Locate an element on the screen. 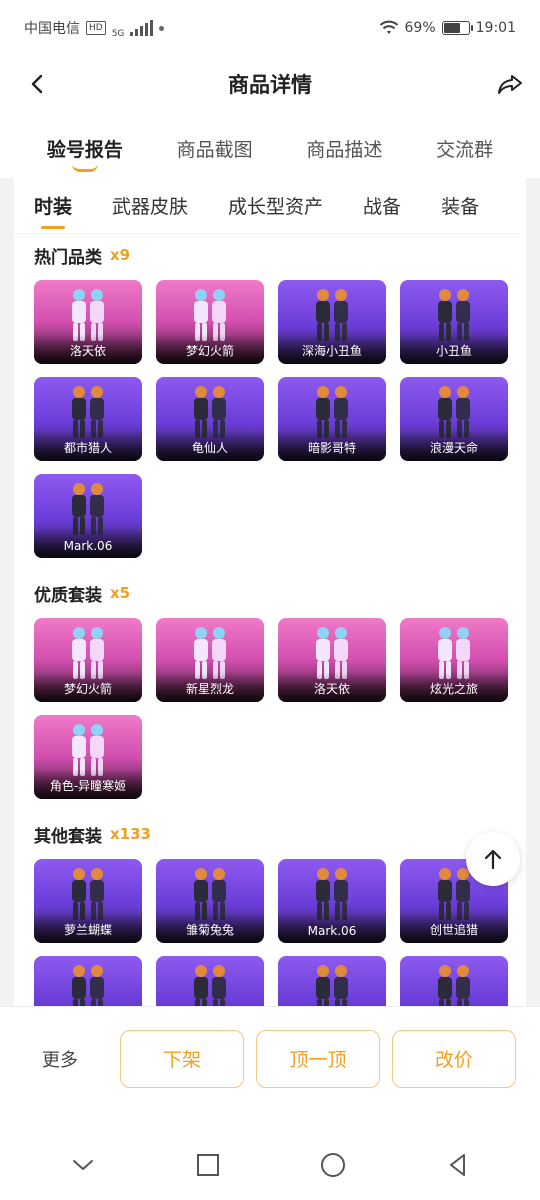 Image resolution: width=540 pixels, height=1200 pixels. recent-apps-icon is located at coordinates (208, 1165).